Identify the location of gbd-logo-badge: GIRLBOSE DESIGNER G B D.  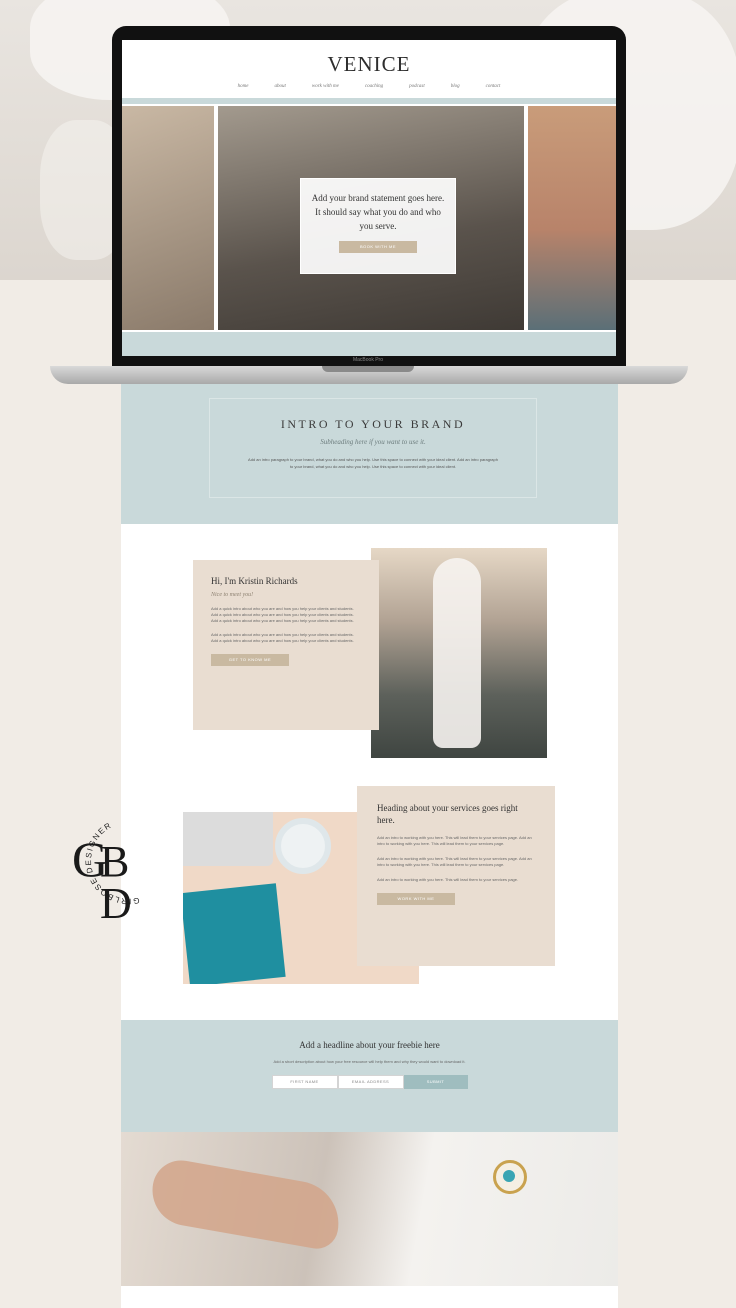
(102, 869).